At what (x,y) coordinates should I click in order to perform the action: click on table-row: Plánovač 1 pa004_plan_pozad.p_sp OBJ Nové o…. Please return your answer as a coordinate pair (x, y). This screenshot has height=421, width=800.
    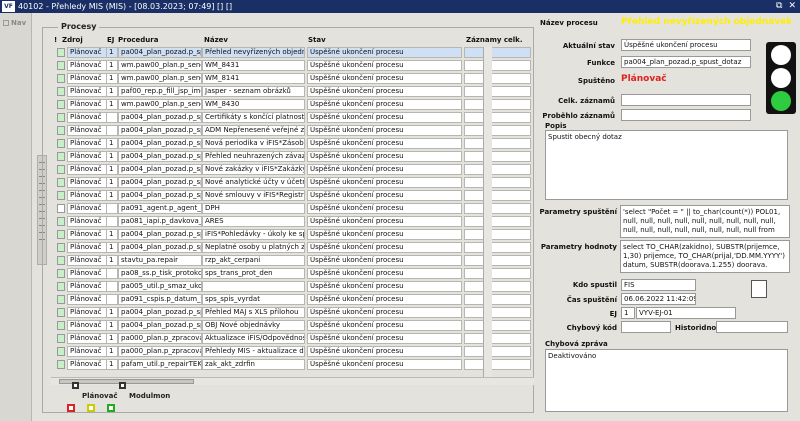
    Looking at the image, I should click on (292, 326).